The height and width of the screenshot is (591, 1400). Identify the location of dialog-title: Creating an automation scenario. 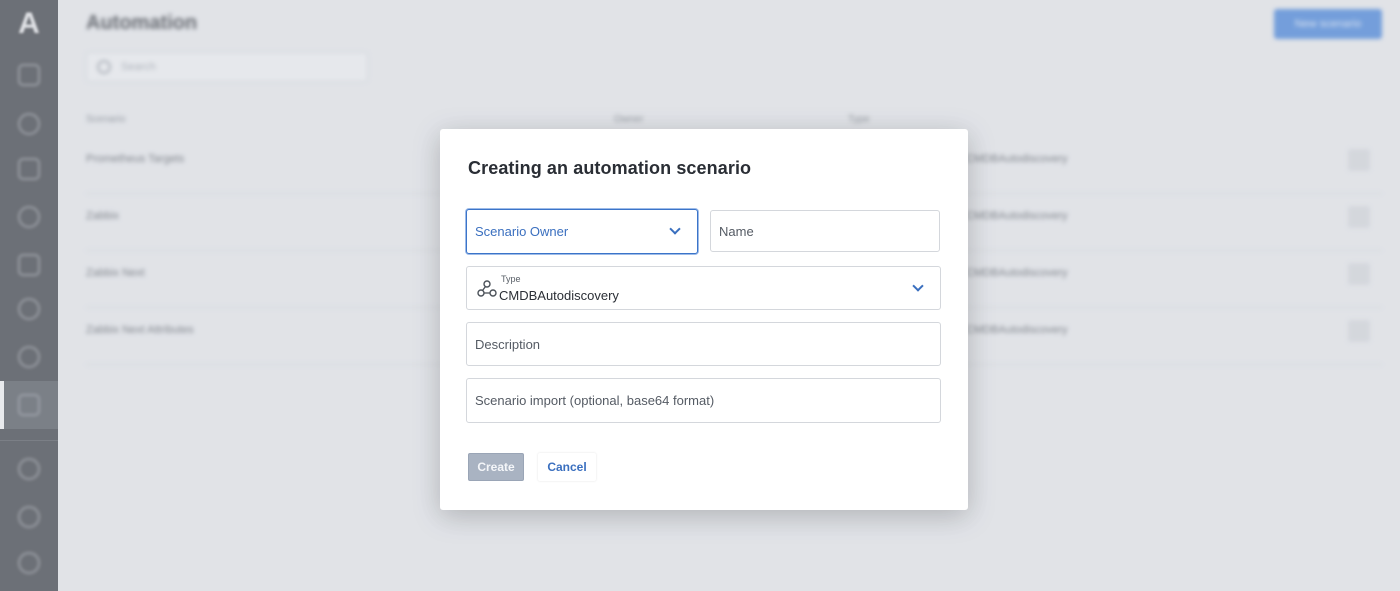
(610, 168).